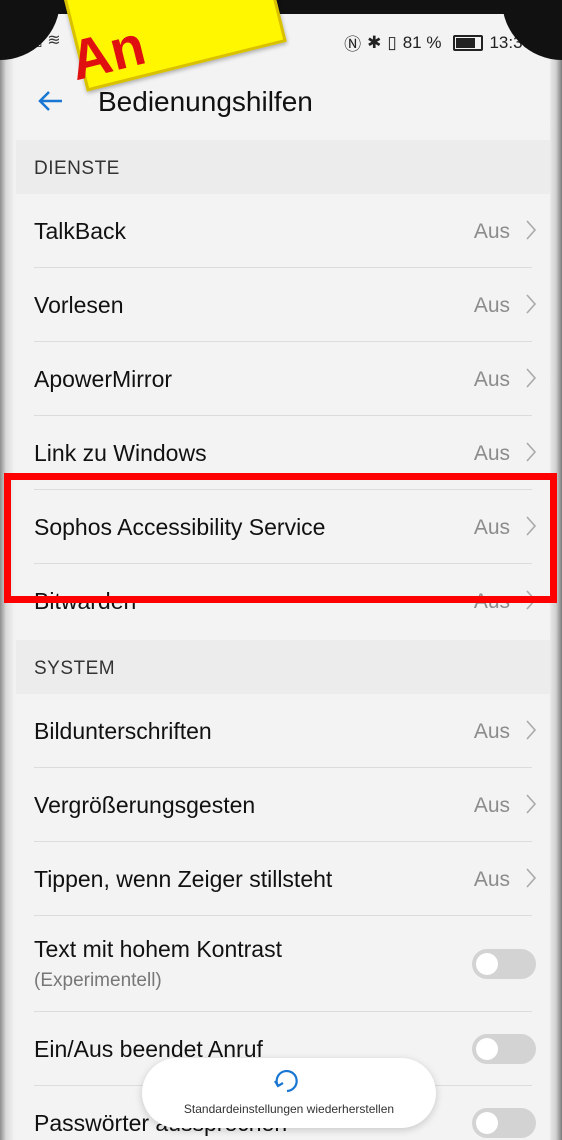  What do you see at coordinates (158, 949) in the screenshot?
I see `list-item-label: Text mit hohem Kontrast` at bounding box center [158, 949].